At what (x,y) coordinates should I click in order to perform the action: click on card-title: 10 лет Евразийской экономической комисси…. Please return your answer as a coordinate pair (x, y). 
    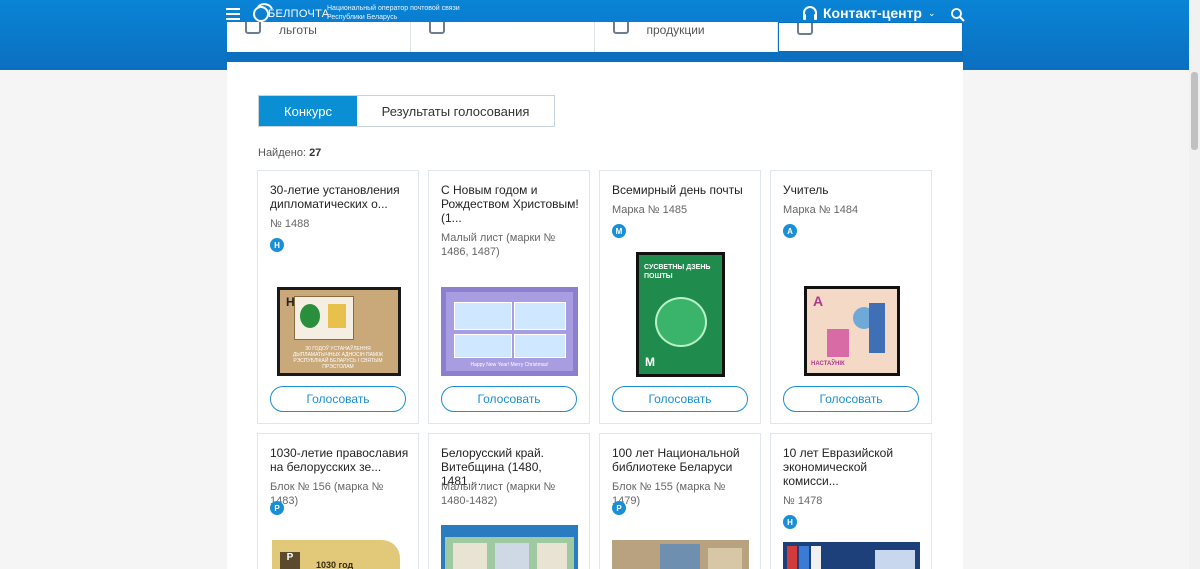
    Looking at the image, I should click on (853, 467).